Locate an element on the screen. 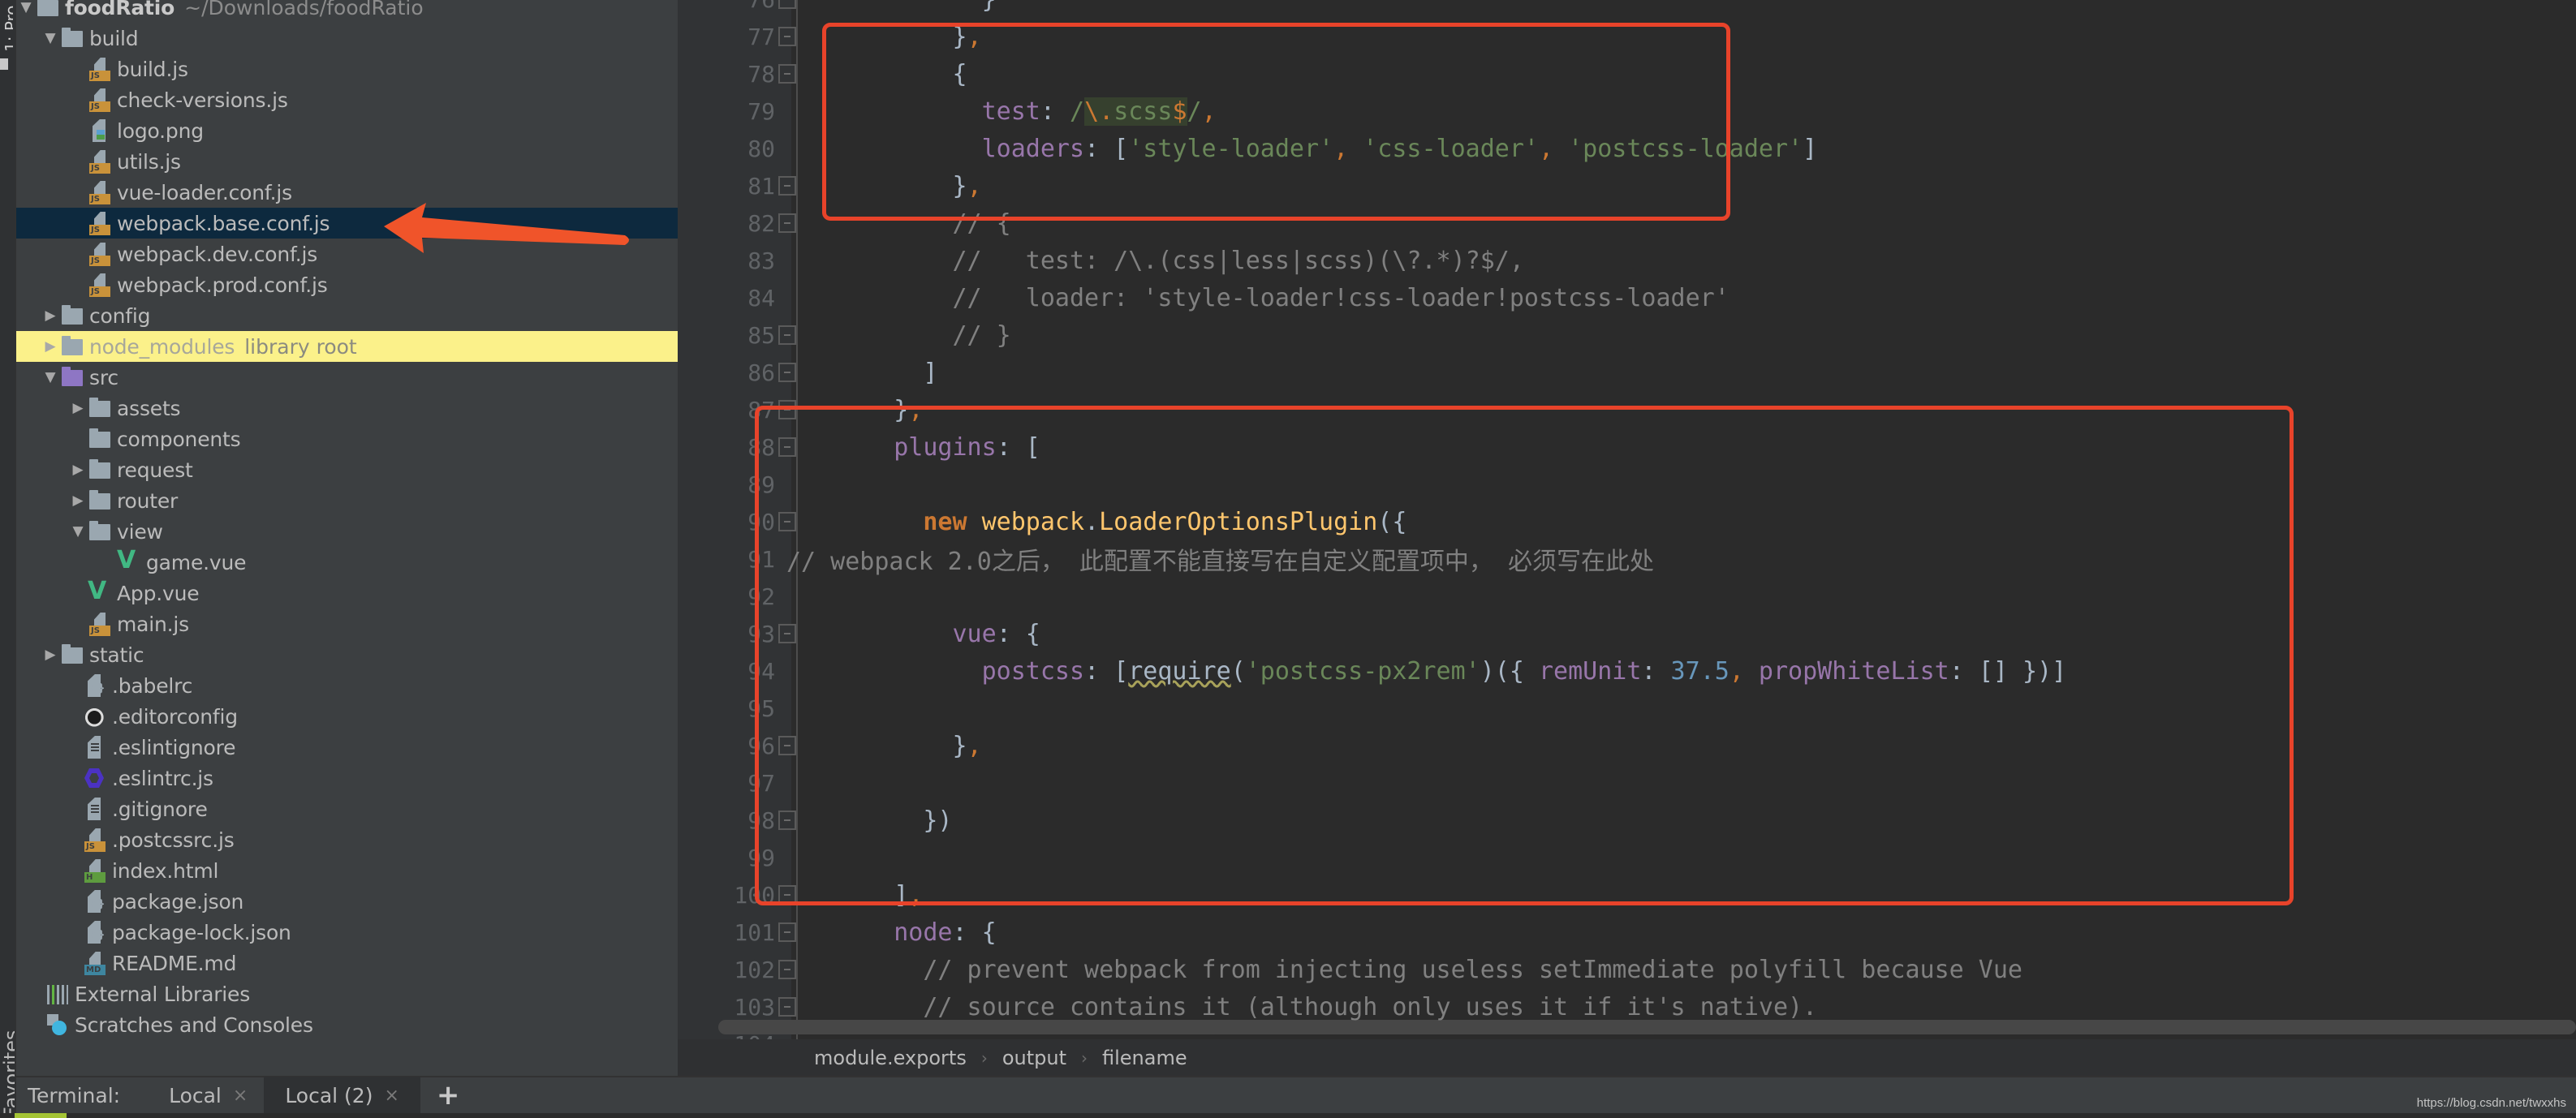 The height and width of the screenshot is (1118, 2576). code-line: 97 is located at coordinates (1627, 783).